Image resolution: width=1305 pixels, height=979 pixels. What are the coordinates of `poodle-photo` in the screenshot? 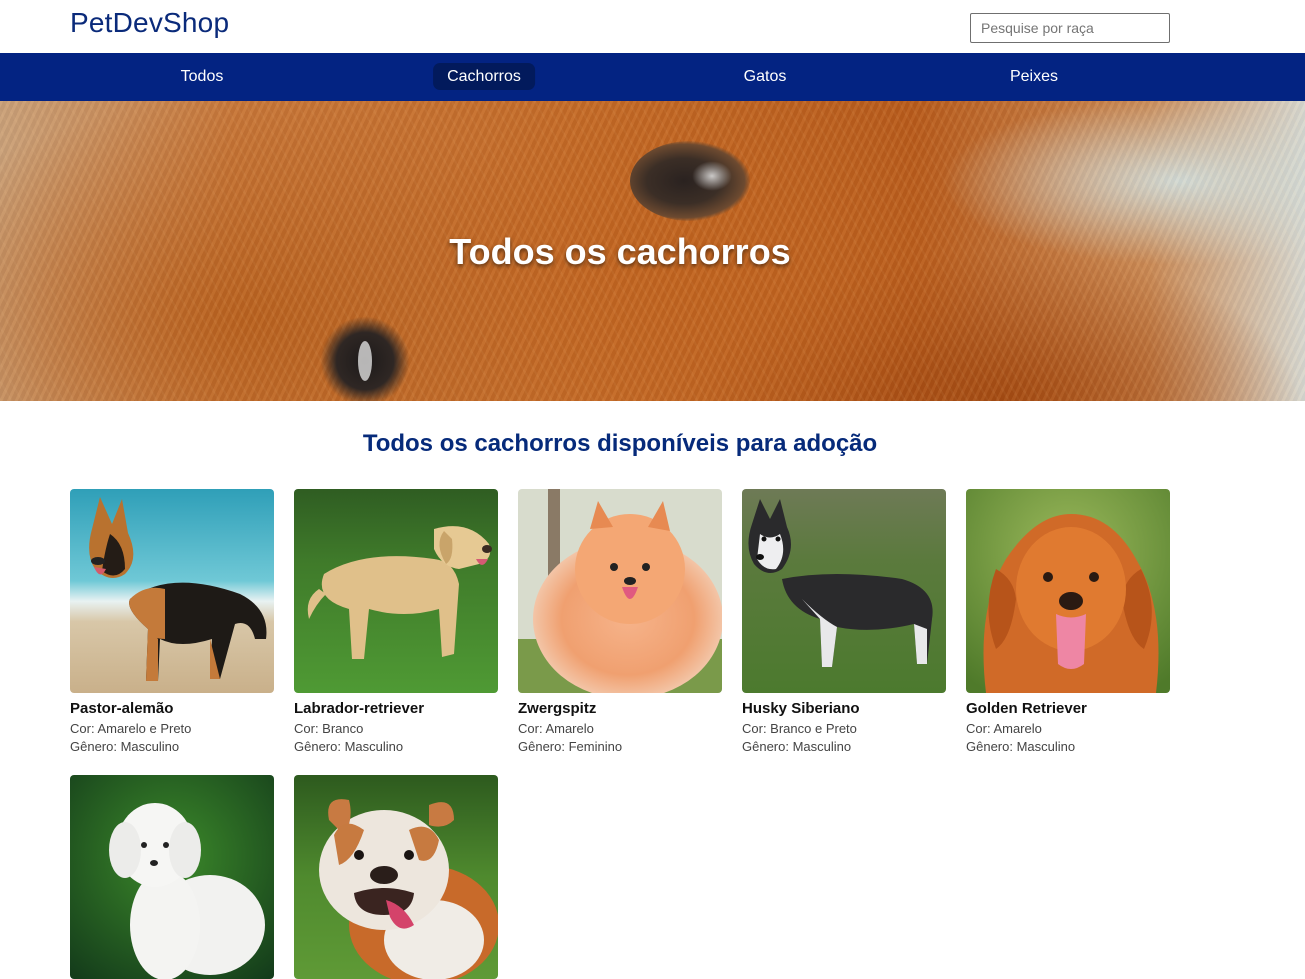 It's located at (172, 877).